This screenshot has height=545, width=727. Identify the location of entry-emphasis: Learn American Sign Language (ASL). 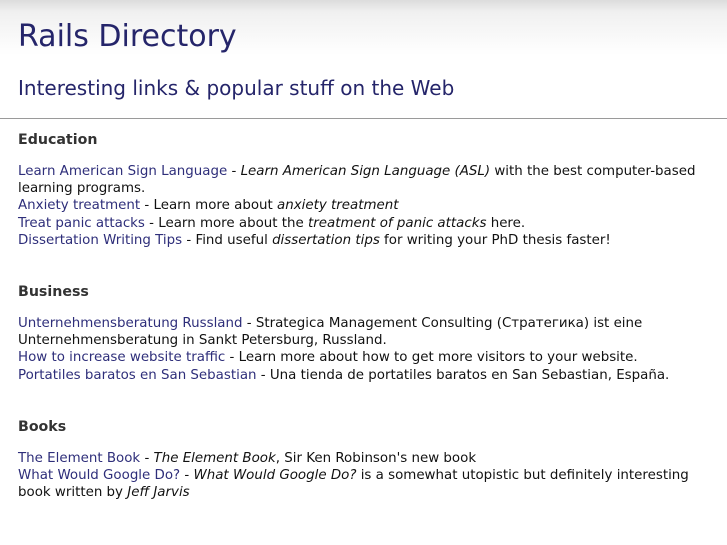
(365, 171).